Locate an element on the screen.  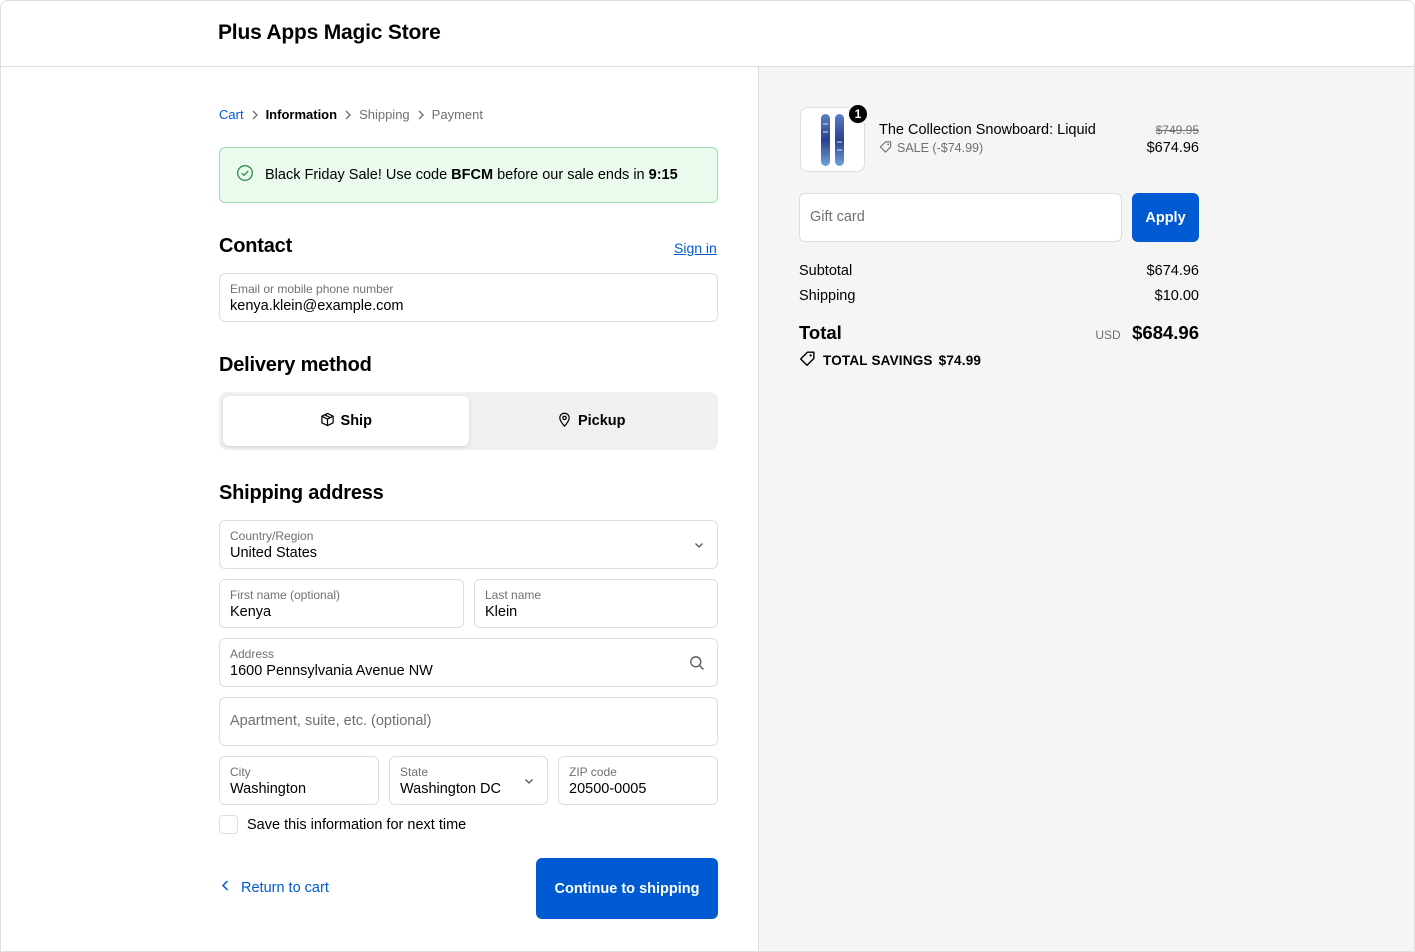
save-info-label: Save this information for next time is located at coordinates (357, 824).